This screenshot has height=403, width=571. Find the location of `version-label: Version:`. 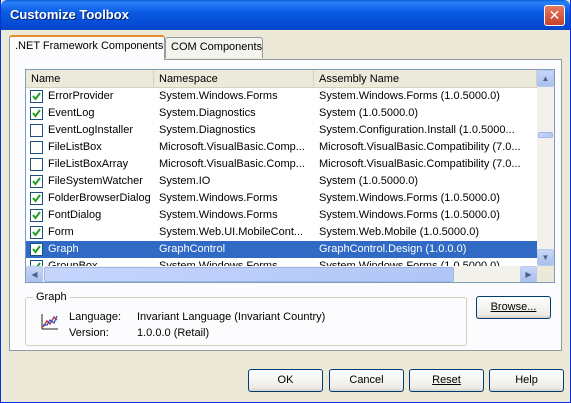

version-label: Version: is located at coordinates (89, 333).